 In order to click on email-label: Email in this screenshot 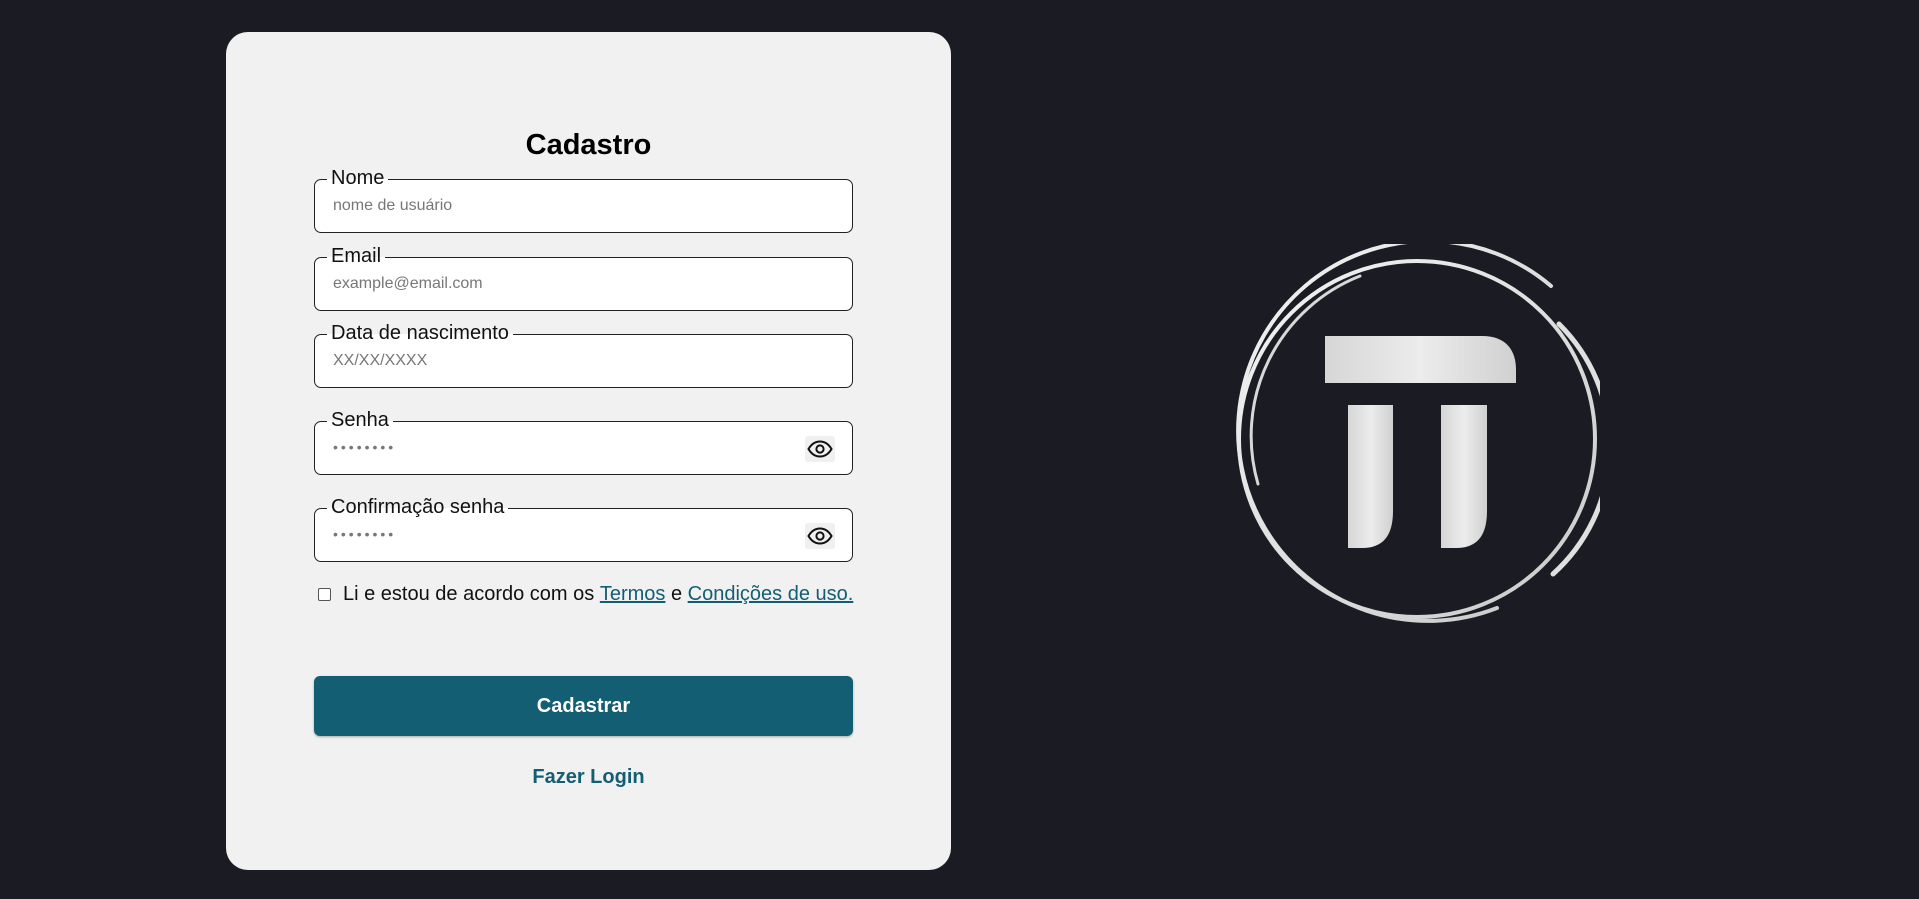, I will do `click(356, 255)`.